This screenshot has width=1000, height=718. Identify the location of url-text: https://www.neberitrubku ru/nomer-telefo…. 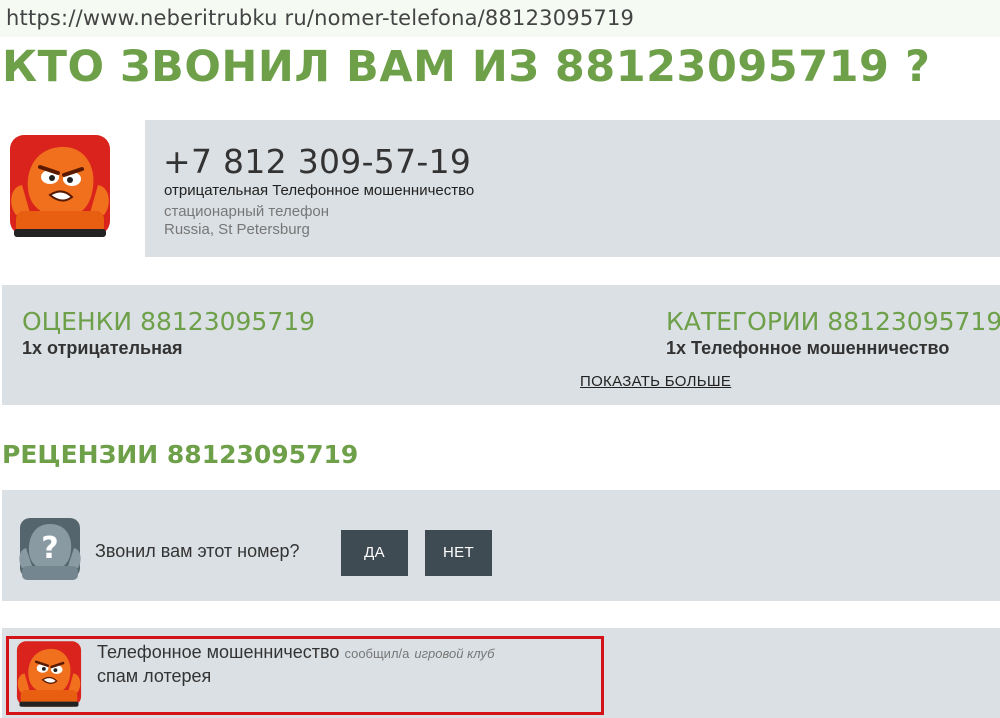
(320, 18).